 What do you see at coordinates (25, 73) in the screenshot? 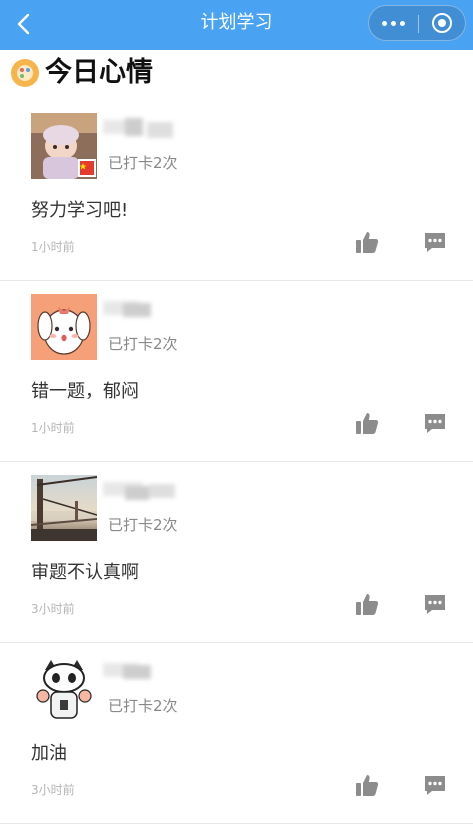
I see `palette-icon` at bounding box center [25, 73].